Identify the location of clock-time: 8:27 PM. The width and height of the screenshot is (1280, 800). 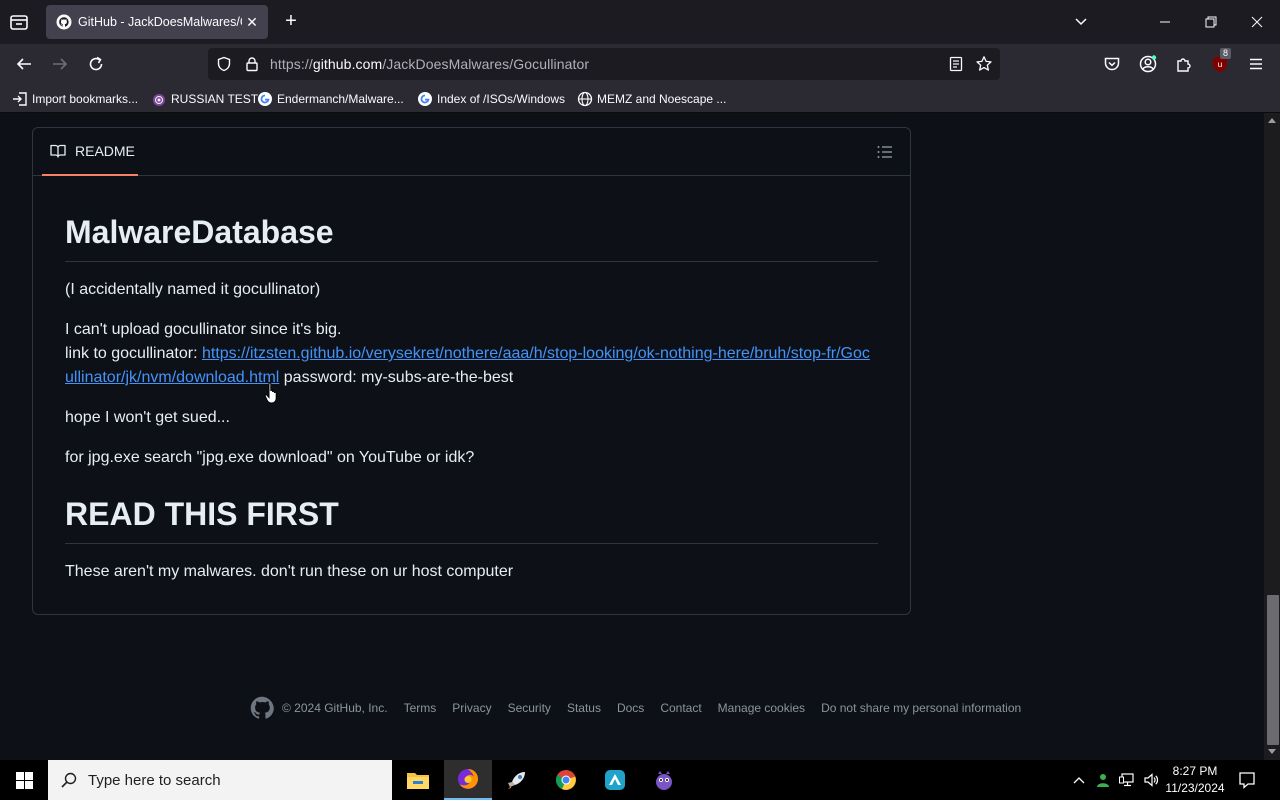
(1195, 771).